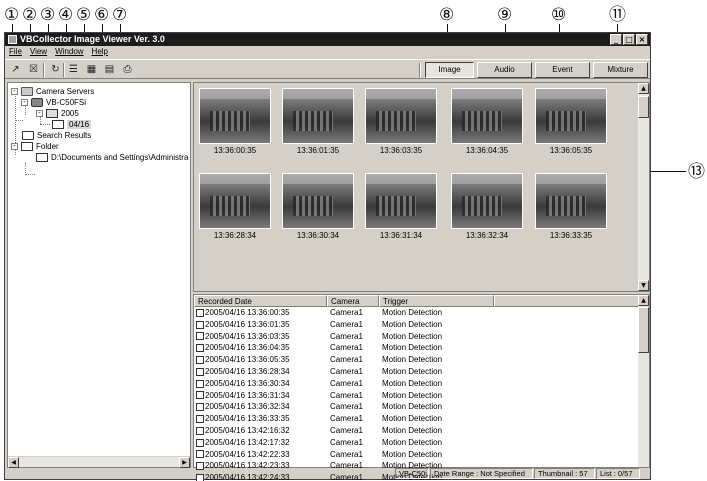 The width and height of the screenshot is (707, 481). What do you see at coordinates (616, 39) in the screenshot?
I see `minimize-button: _` at bounding box center [616, 39].